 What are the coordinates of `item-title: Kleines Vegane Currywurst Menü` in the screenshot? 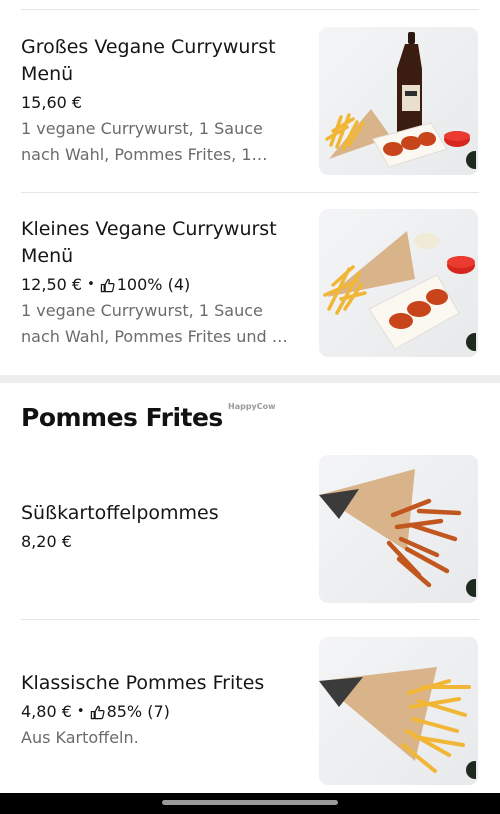 It's located at (149, 242).